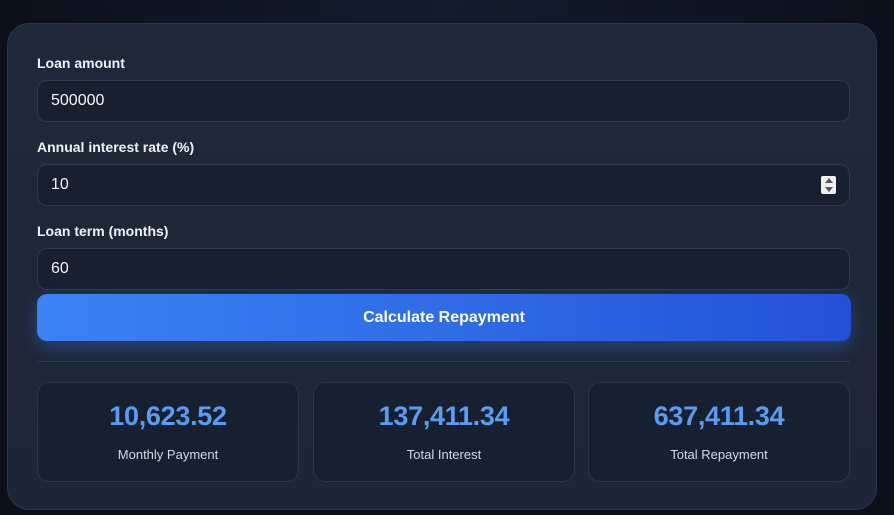  I want to click on monthly-payment-value: 10,623.52, so click(168, 416).